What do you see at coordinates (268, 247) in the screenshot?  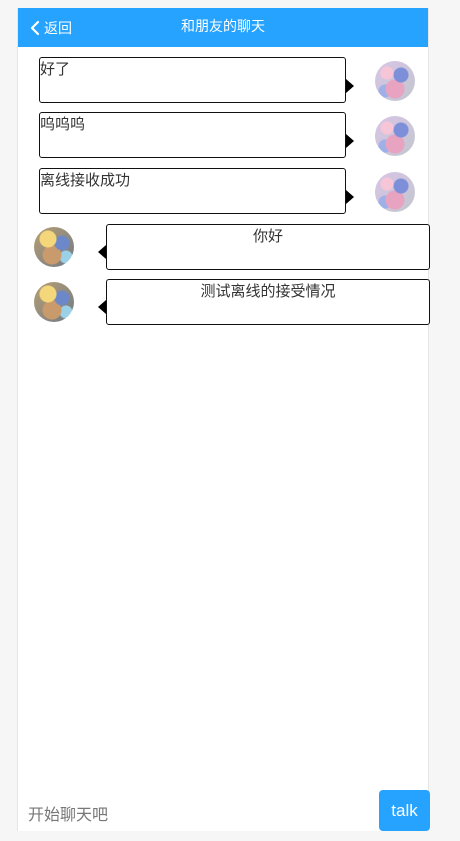 I see `message-bubble: 你好` at bounding box center [268, 247].